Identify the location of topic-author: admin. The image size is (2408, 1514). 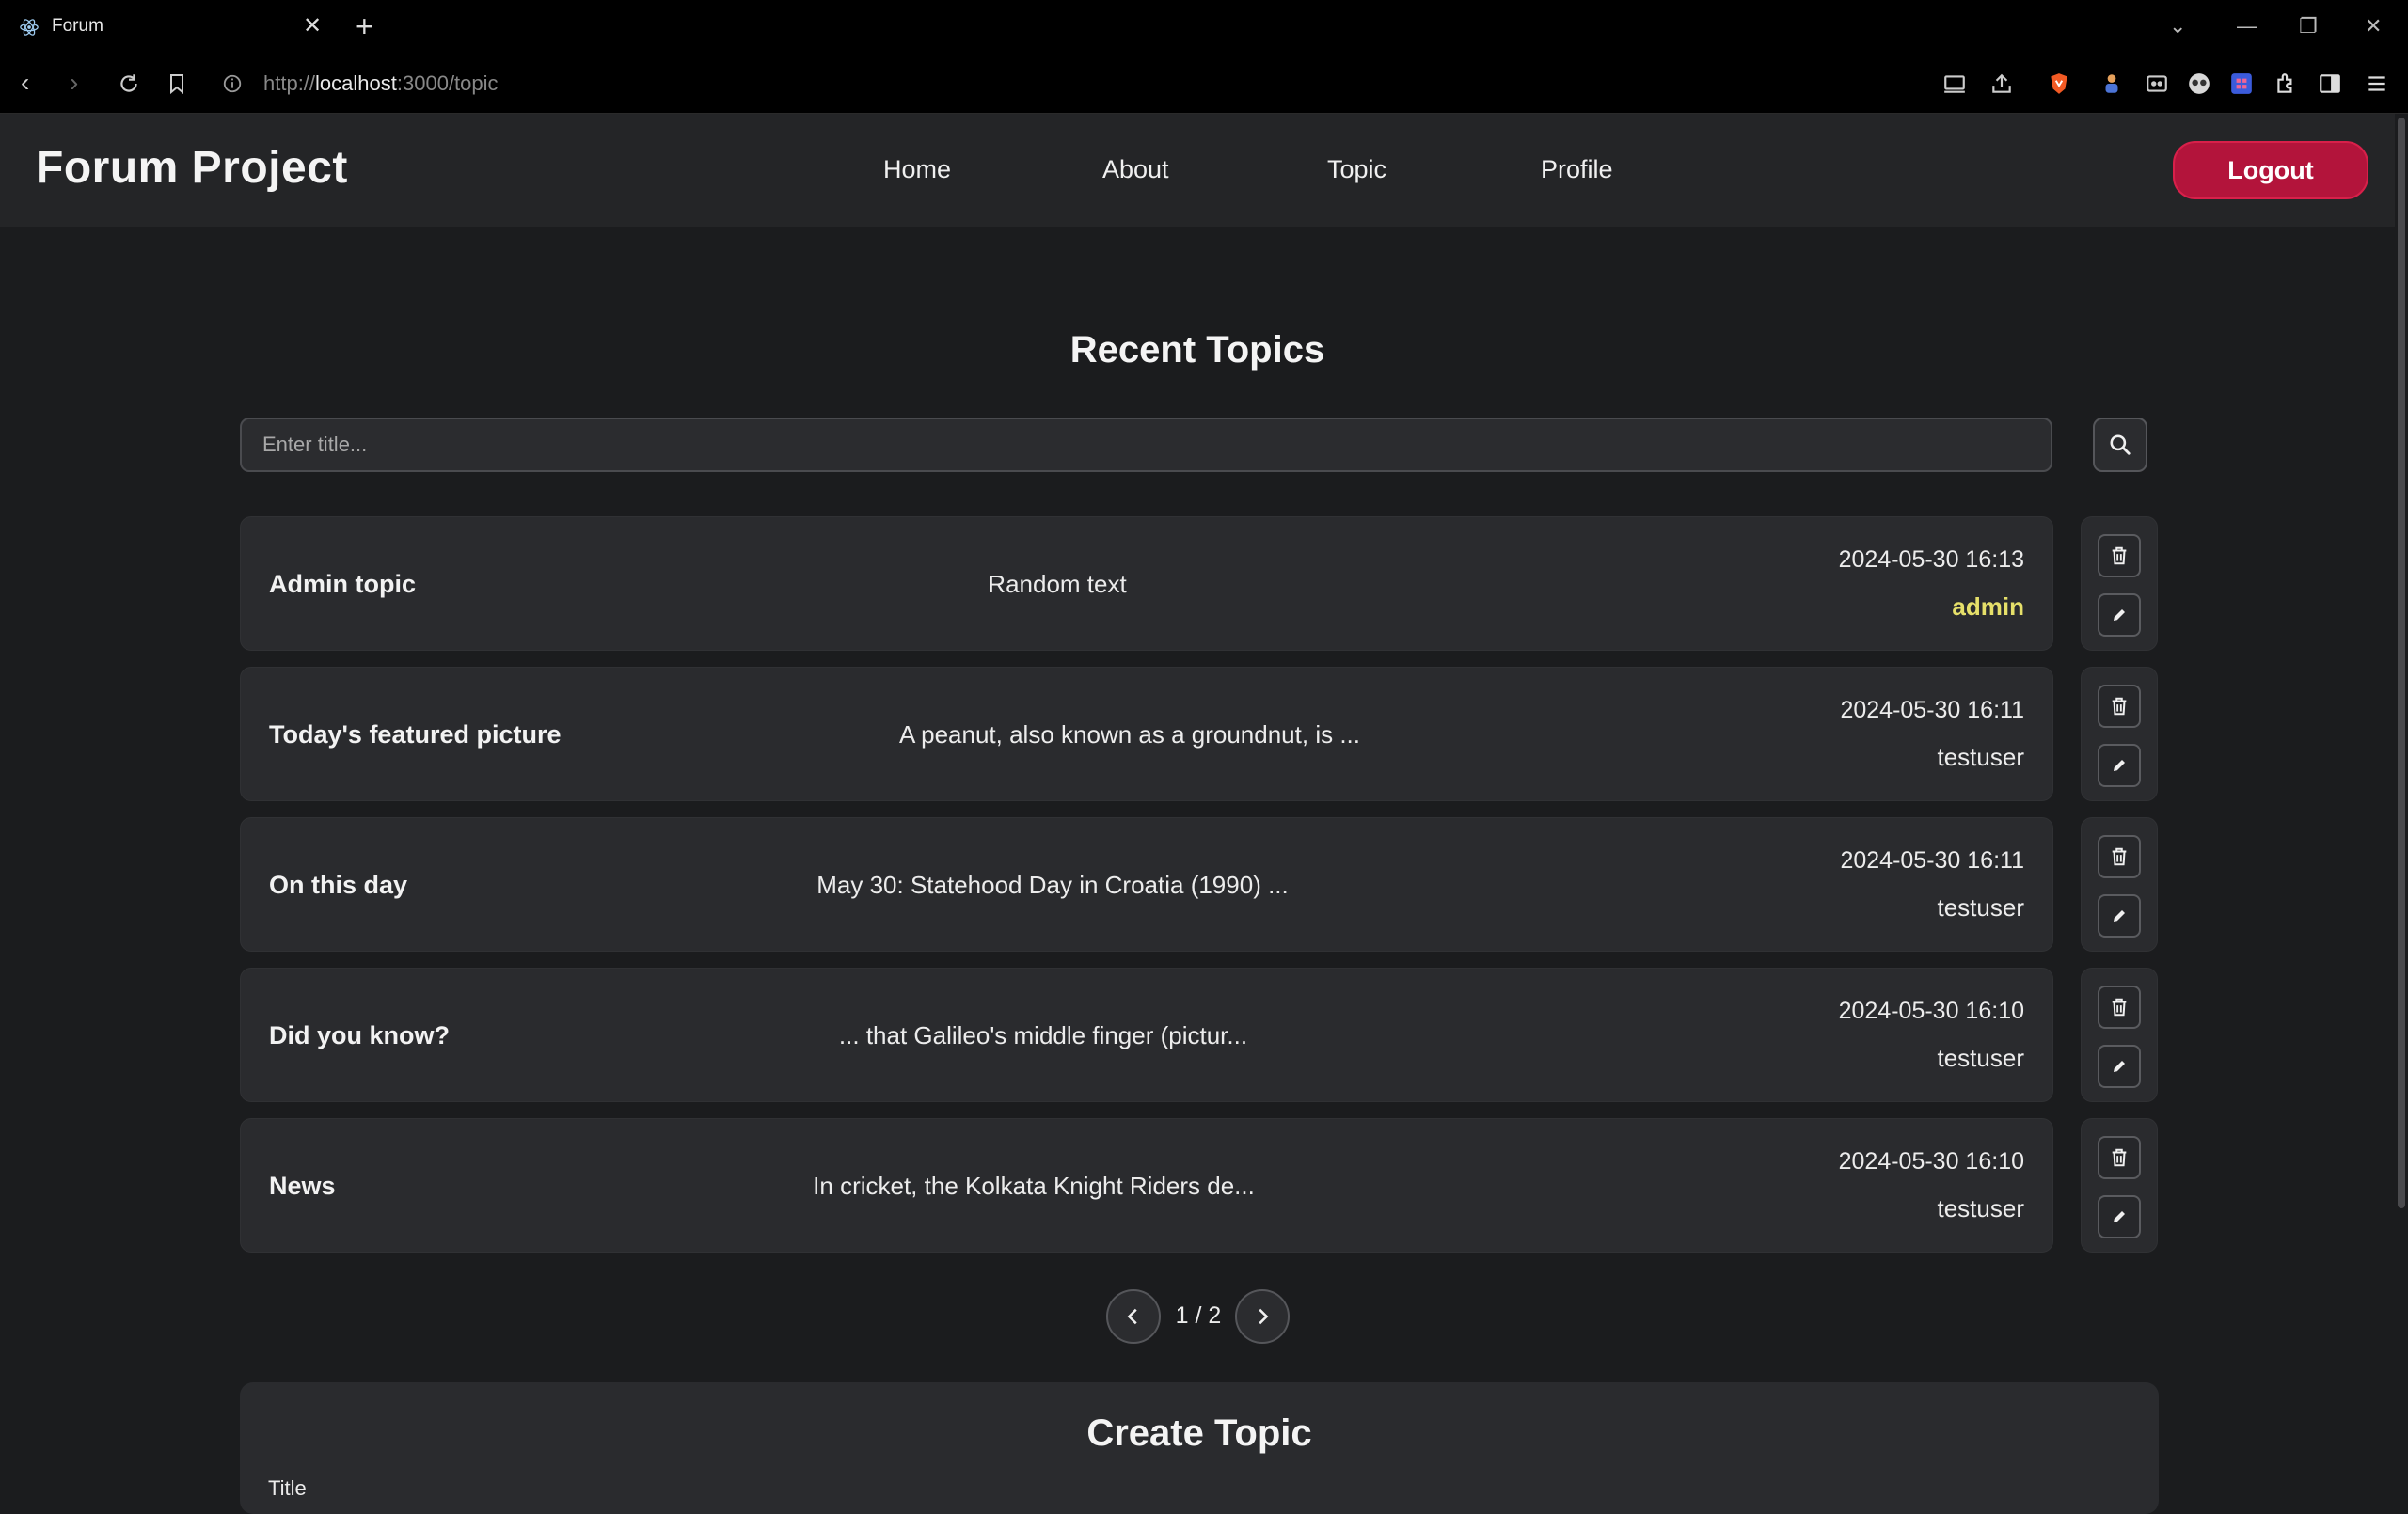
(1988, 606).